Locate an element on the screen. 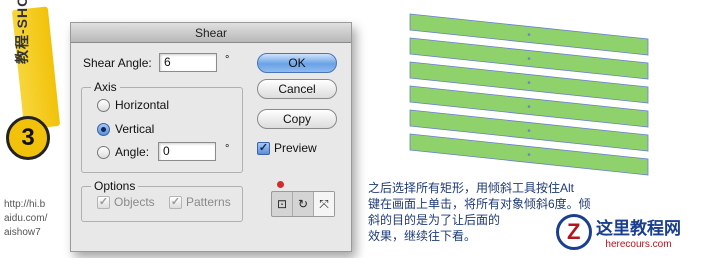 The height and width of the screenshot is (258, 701). logo-mark-icon is located at coordinates (574, 232).